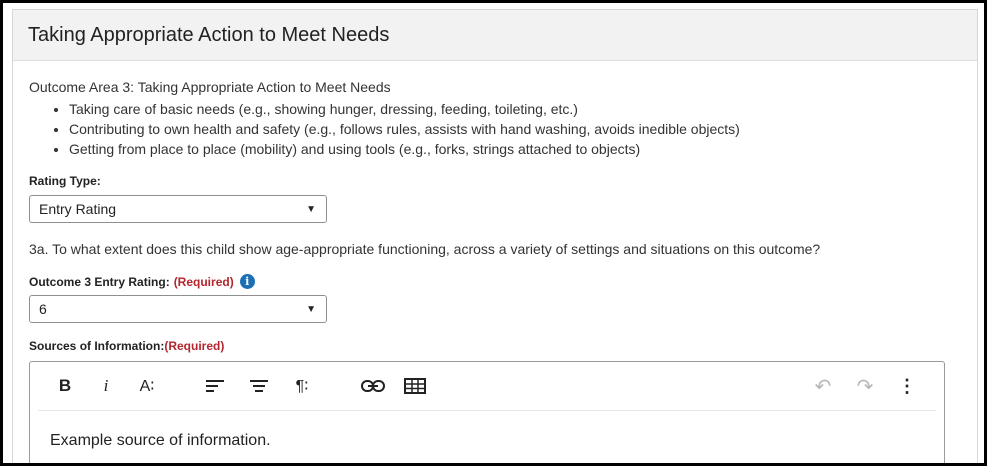  Describe the element at coordinates (99, 281) in the screenshot. I see `entry-rating-label: Outcome 3 Entry Rating:` at that location.